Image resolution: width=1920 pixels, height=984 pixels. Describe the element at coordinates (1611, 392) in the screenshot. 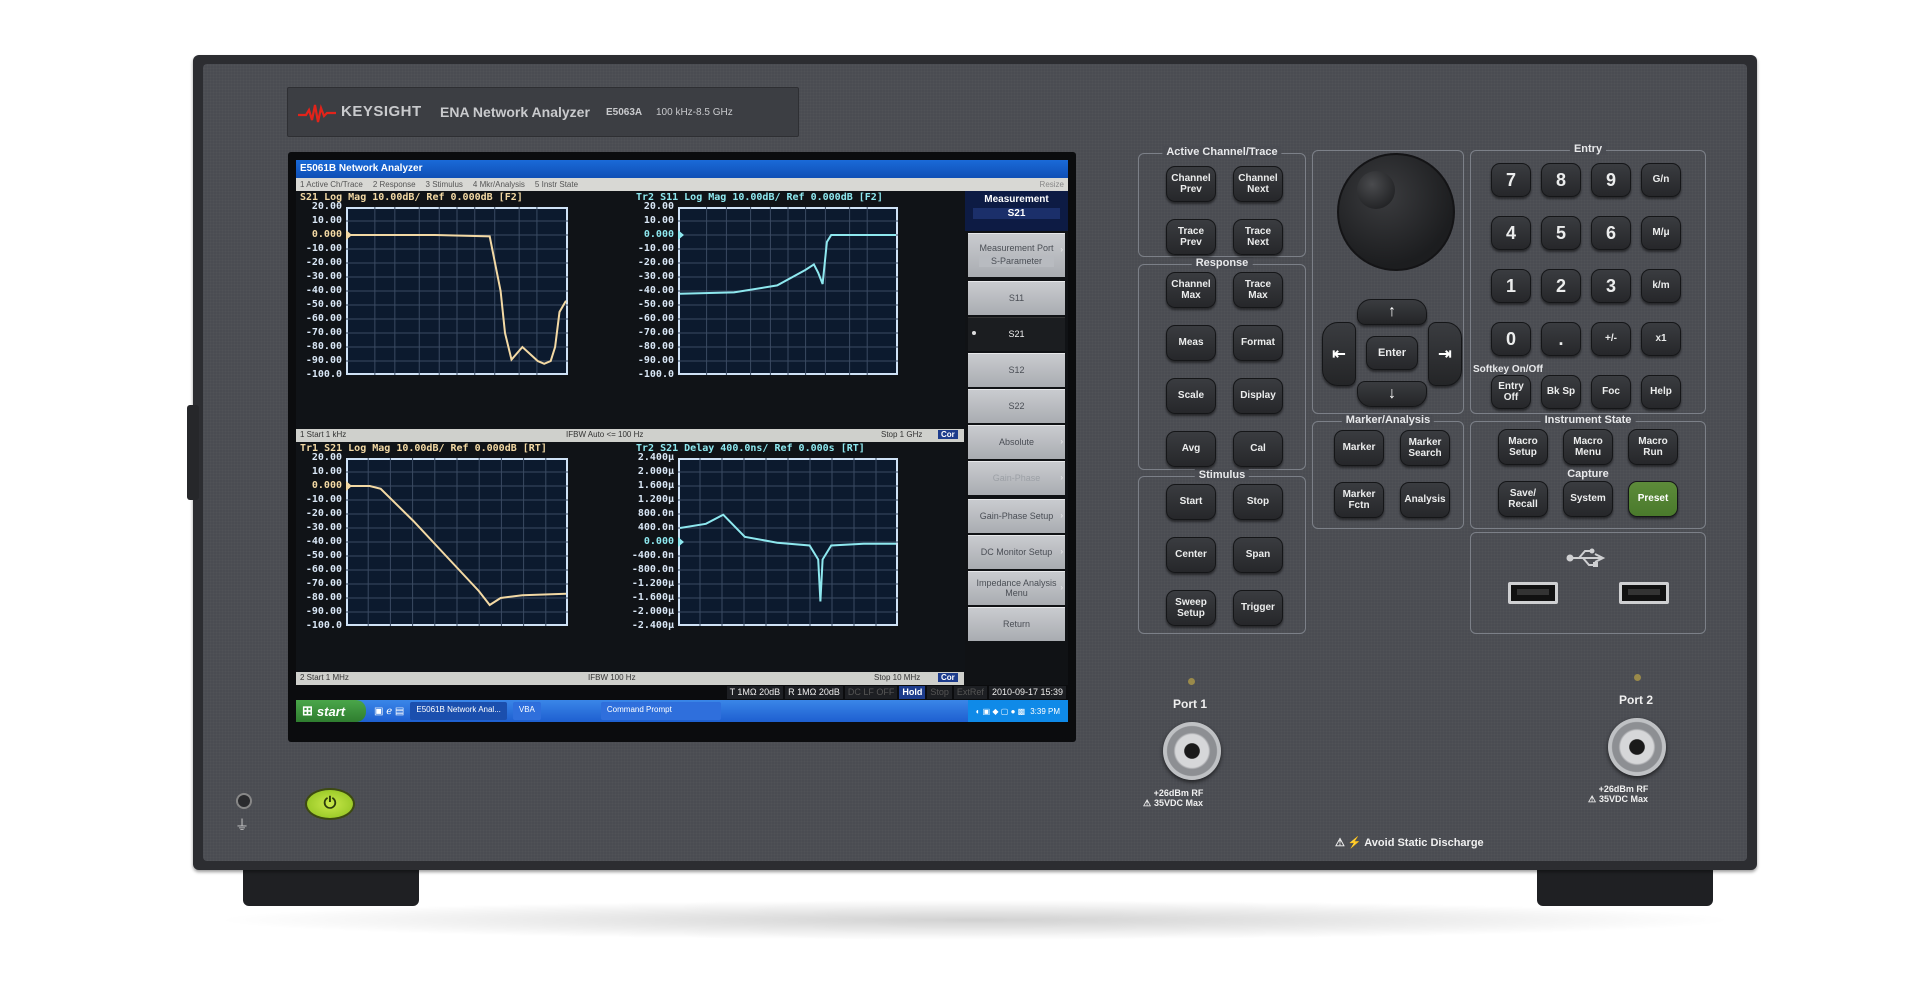

I see `foc-key: Foc` at that location.